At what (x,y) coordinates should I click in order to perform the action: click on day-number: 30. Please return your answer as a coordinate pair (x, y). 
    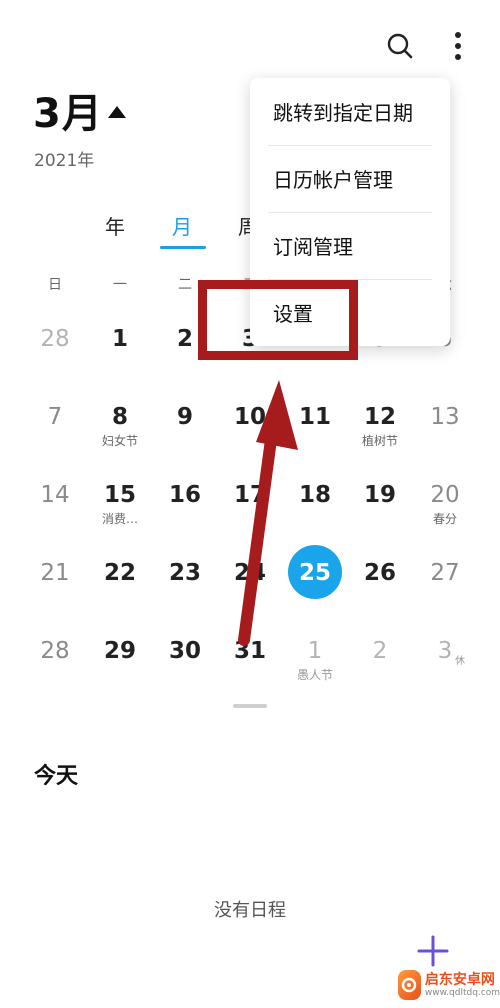
    Looking at the image, I should click on (184, 651).